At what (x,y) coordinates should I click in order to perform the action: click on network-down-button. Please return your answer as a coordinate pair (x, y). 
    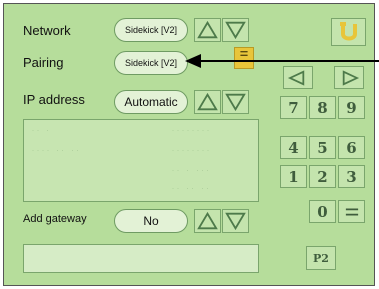
    Looking at the image, I should click on (235, 30).